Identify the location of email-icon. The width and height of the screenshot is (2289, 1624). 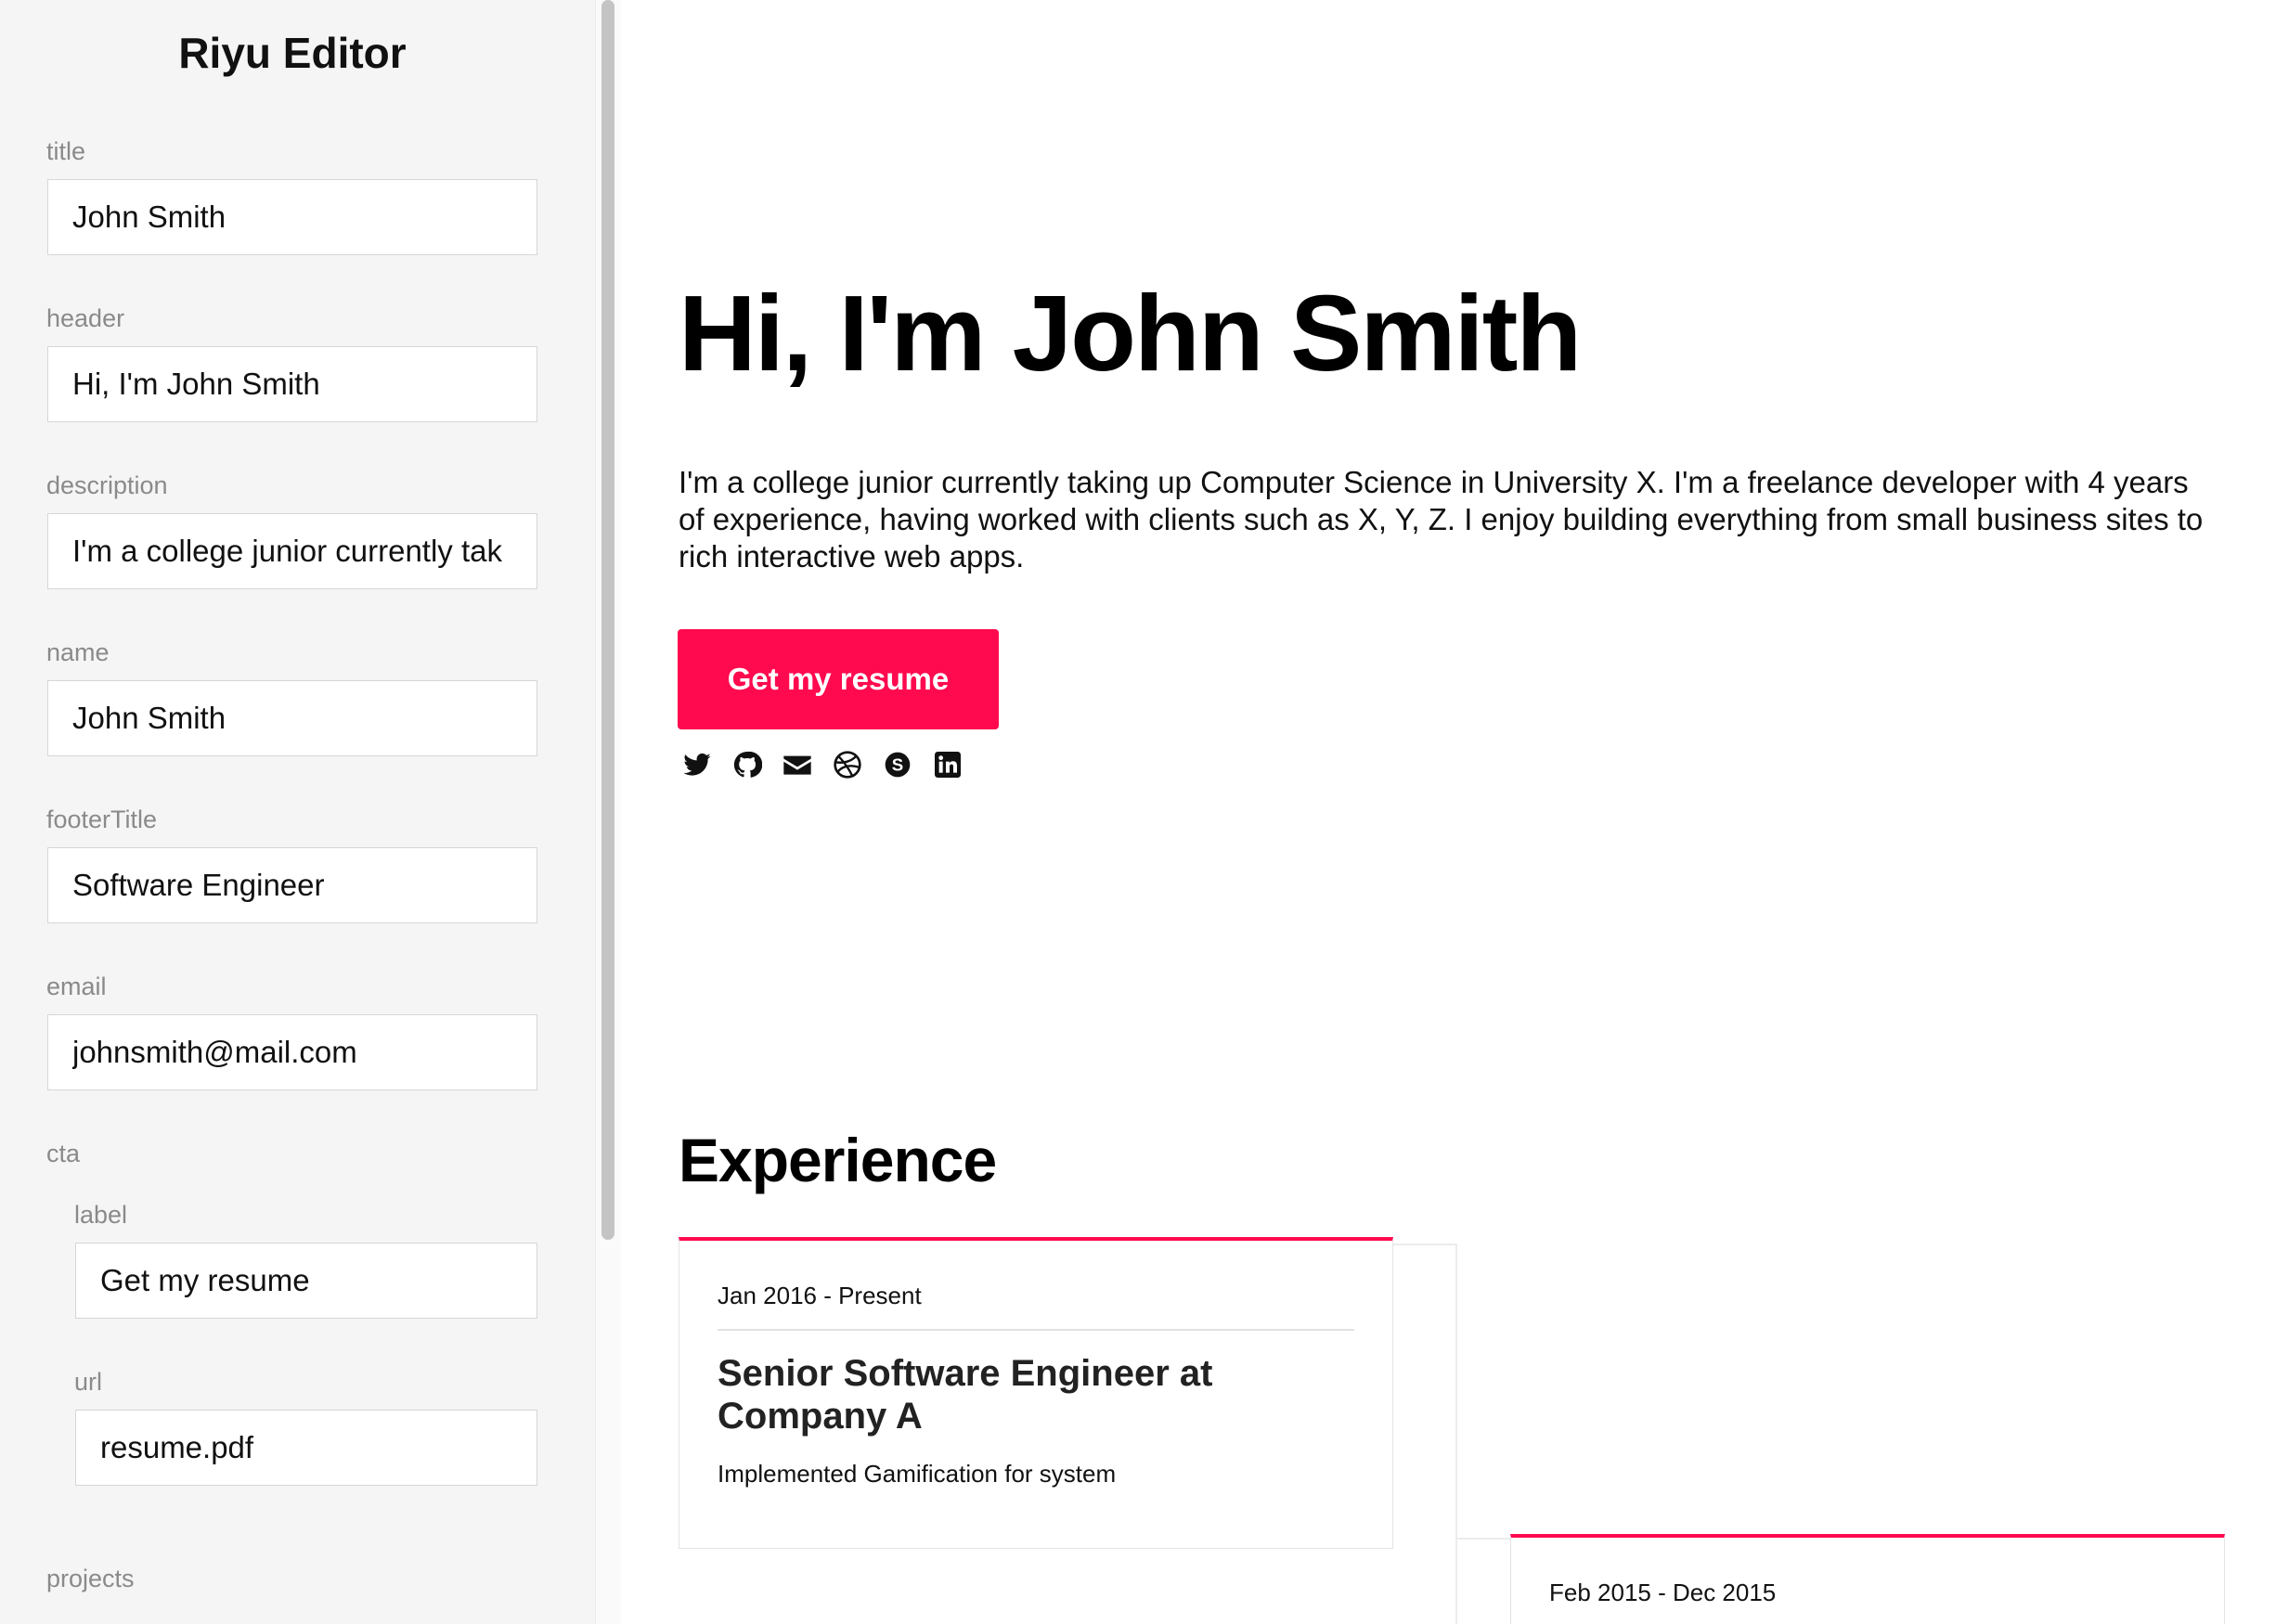
(797, 765).